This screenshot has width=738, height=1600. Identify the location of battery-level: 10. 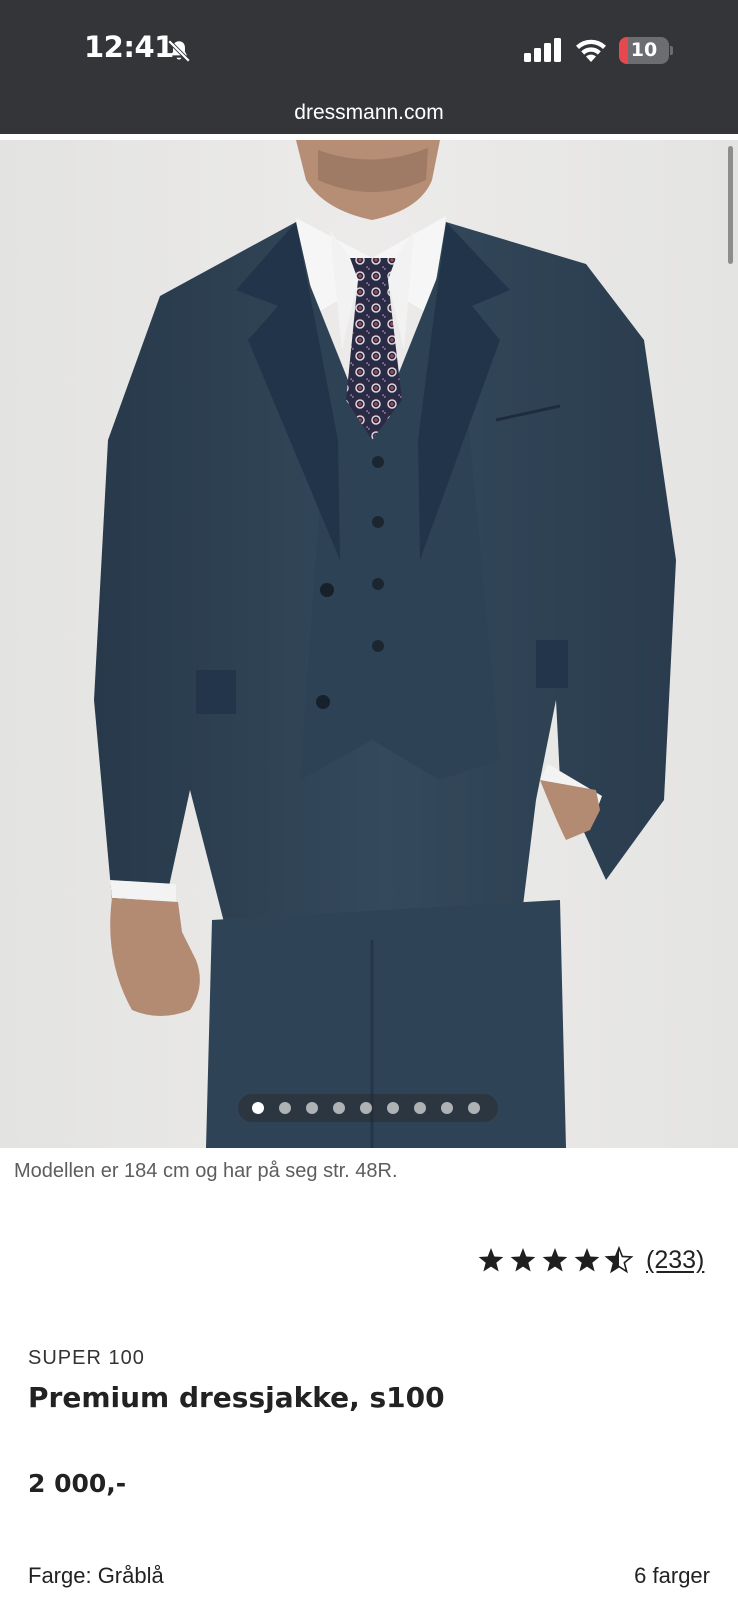
(644, 50).